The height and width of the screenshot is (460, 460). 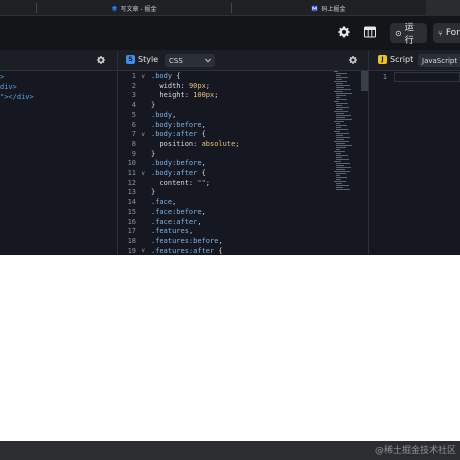 What do you see at coordinates (353, 60) in the screenshot?
I see `style-panel-settings-icon` at bounding box center [353, 60].